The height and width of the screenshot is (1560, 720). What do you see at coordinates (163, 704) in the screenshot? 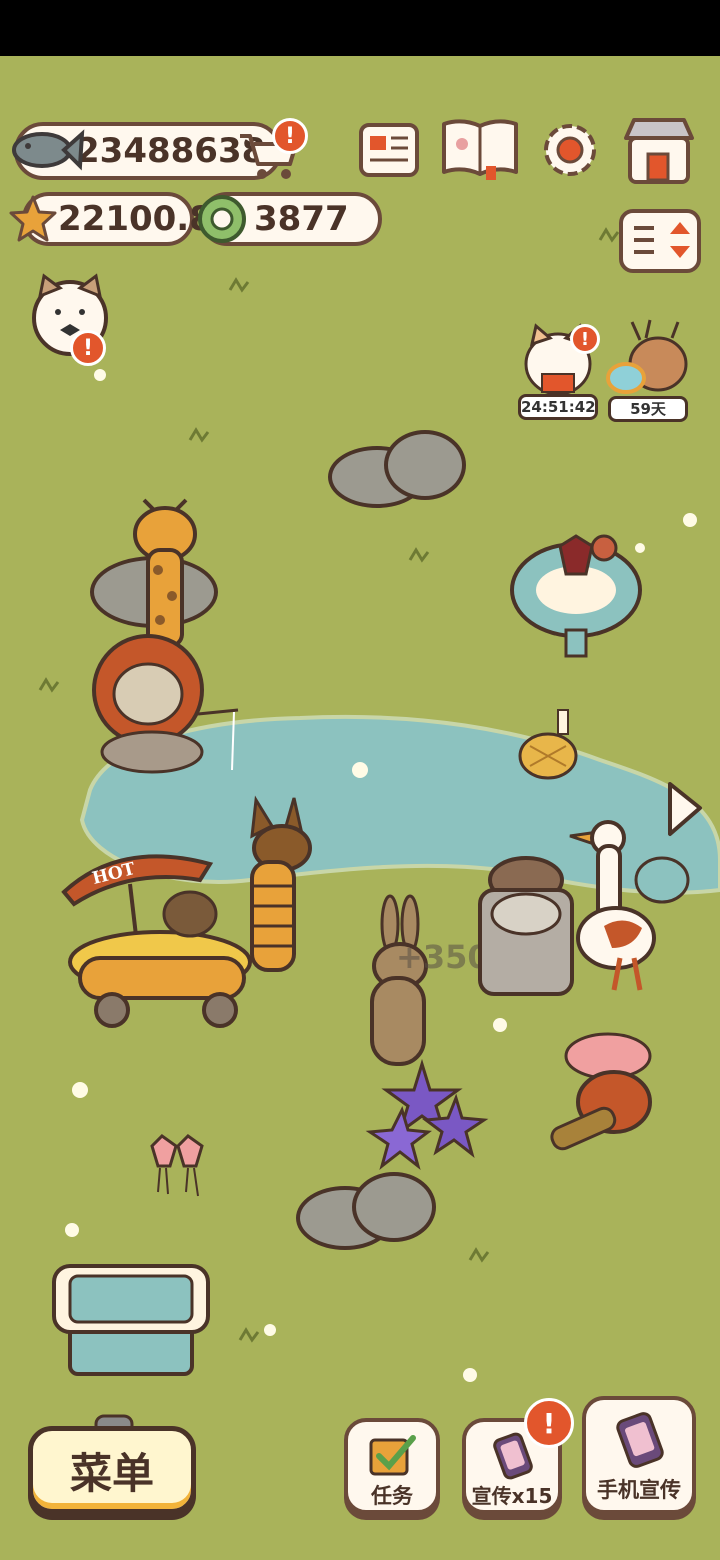
I see `lion-costume-cat-character` at bounding box center [163, 704].